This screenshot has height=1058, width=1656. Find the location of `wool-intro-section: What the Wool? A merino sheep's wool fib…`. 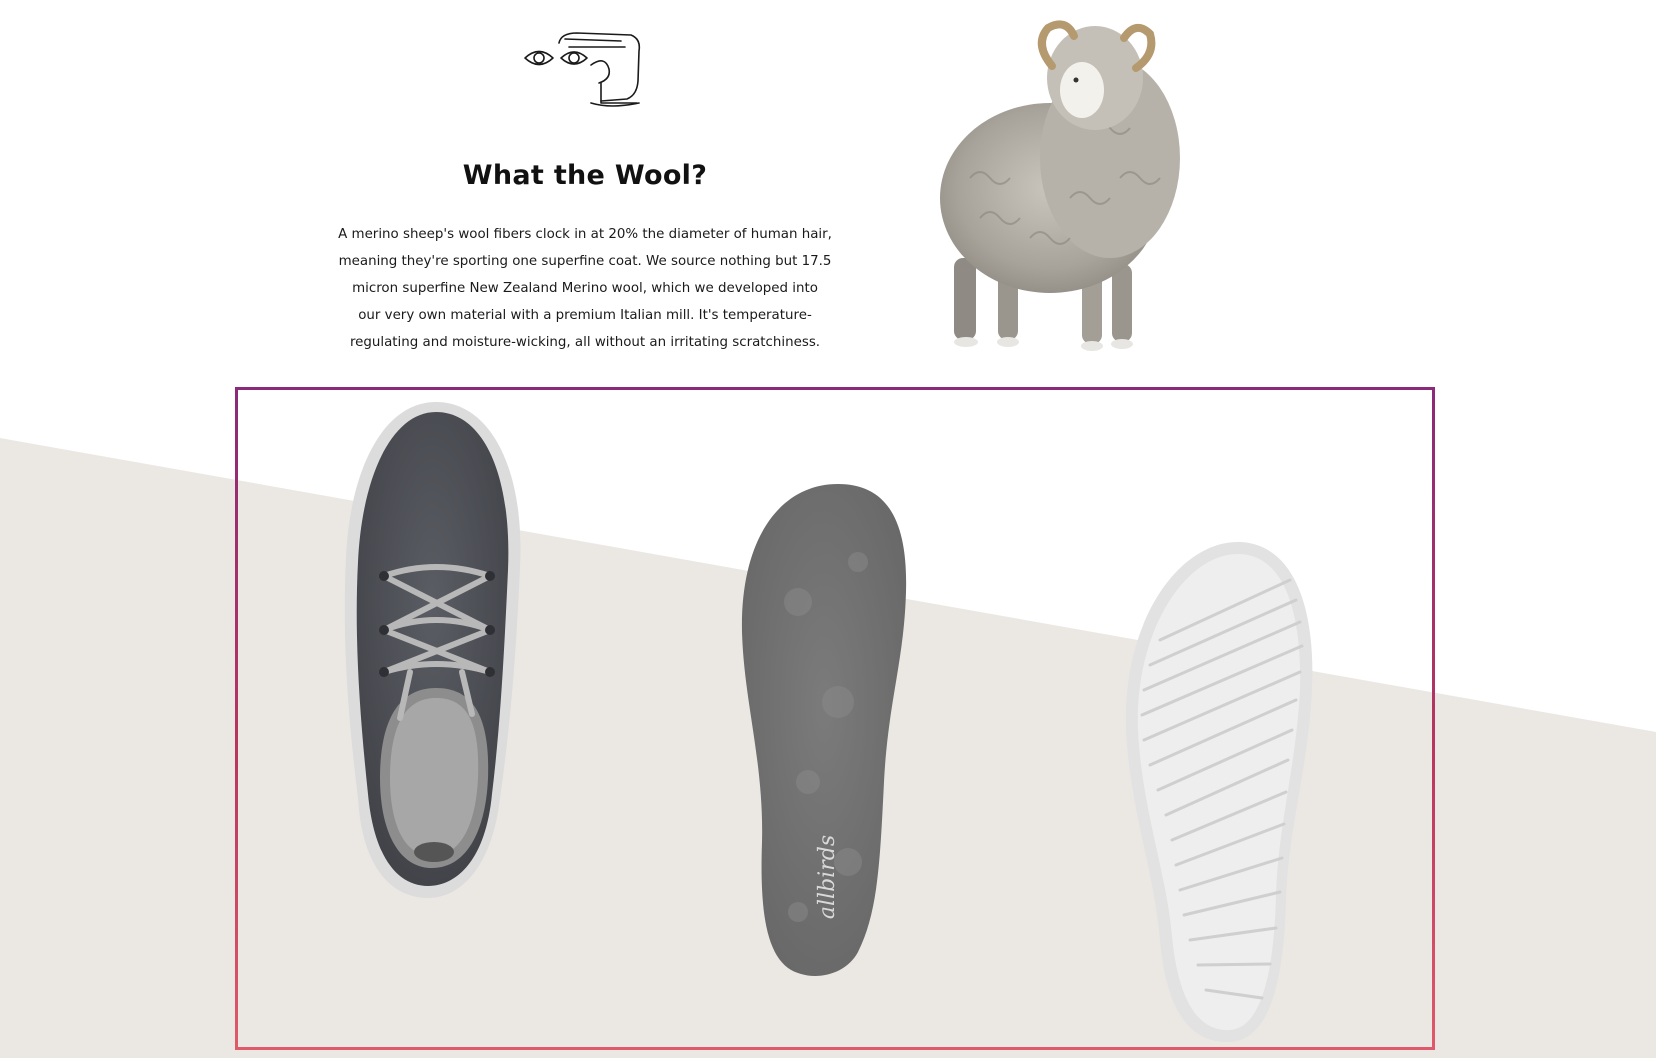

wool-intro-section: What the Wool? A merino sheep's wool fib… is located at coordinates (585, 190).